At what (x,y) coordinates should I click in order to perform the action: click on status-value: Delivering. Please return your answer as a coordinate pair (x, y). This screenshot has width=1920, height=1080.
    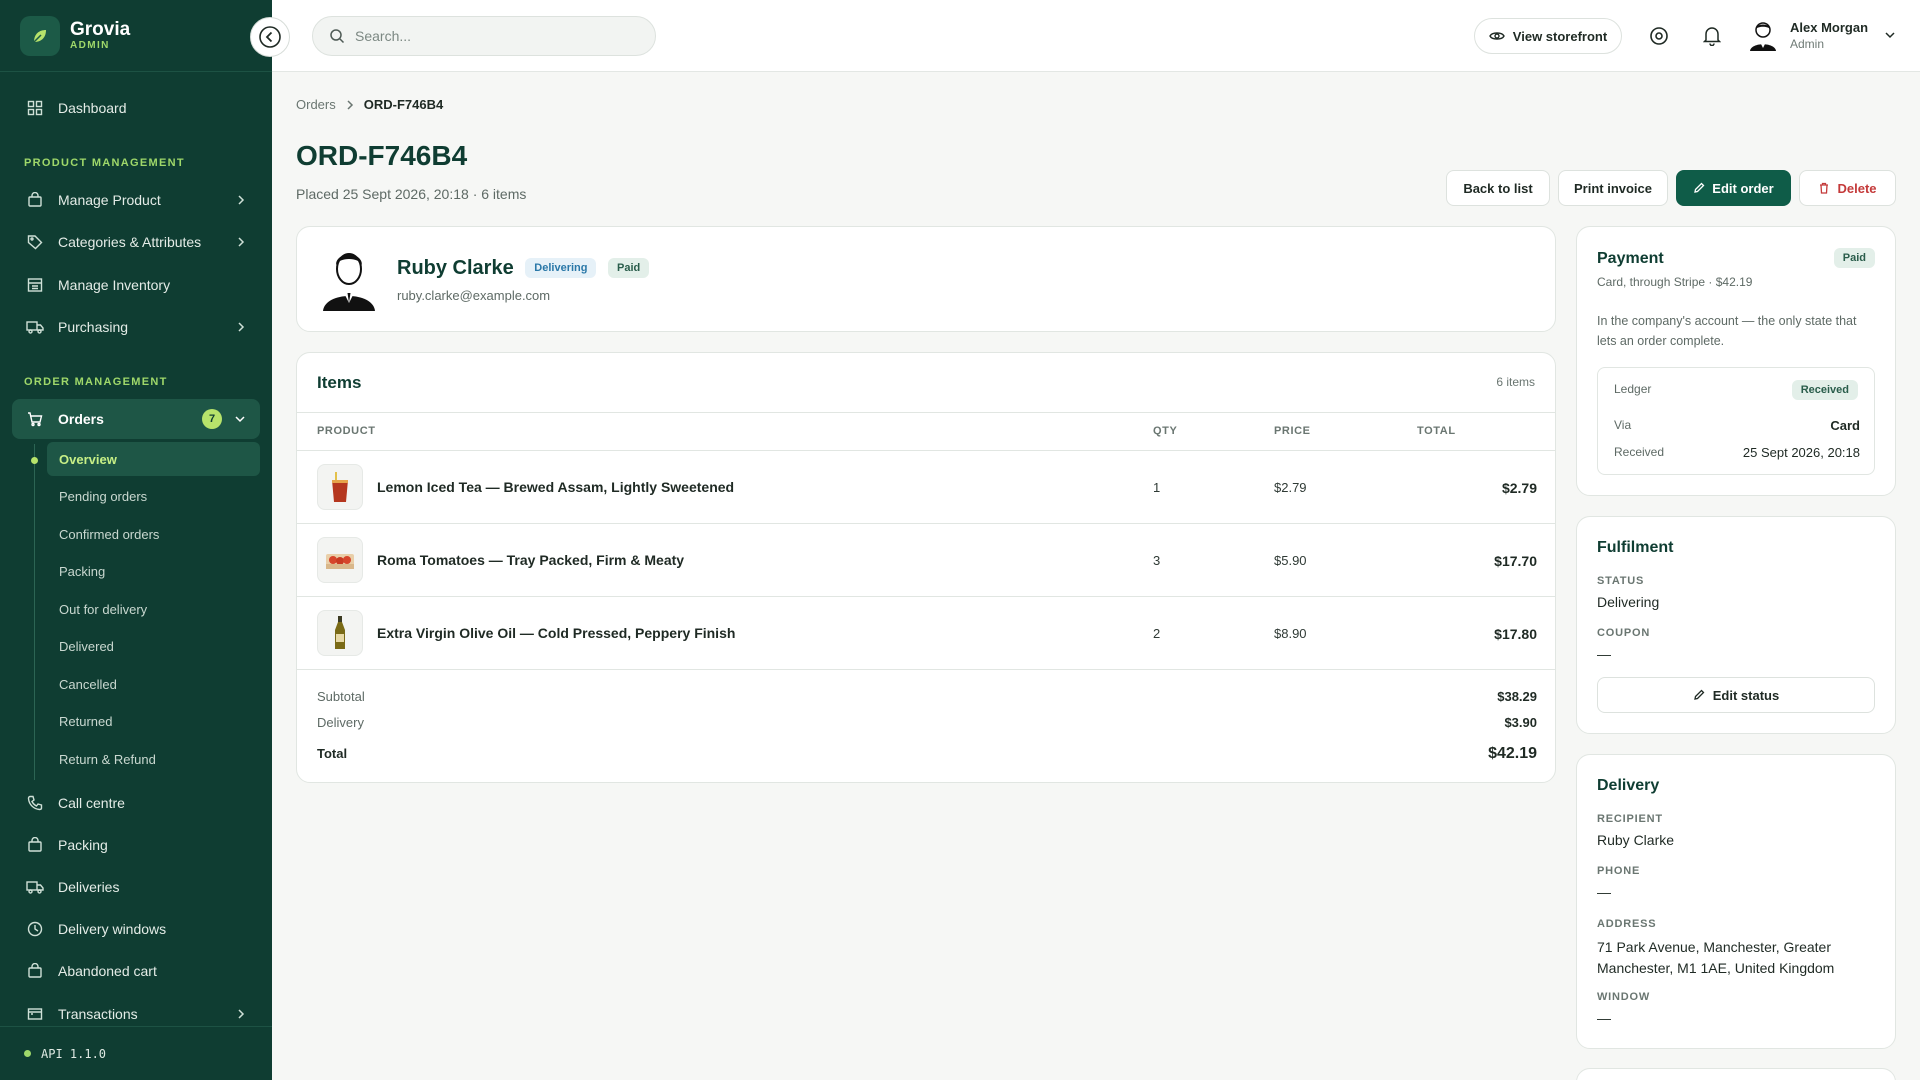
    Looking at the image, I should click on (1628, 602).